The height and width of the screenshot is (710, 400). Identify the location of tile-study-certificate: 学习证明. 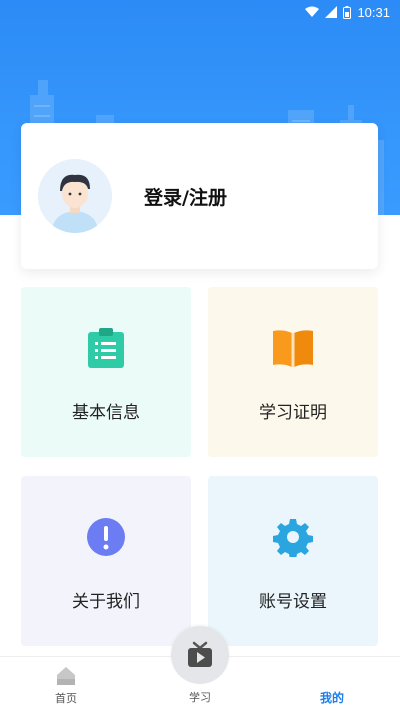
(293, 372).